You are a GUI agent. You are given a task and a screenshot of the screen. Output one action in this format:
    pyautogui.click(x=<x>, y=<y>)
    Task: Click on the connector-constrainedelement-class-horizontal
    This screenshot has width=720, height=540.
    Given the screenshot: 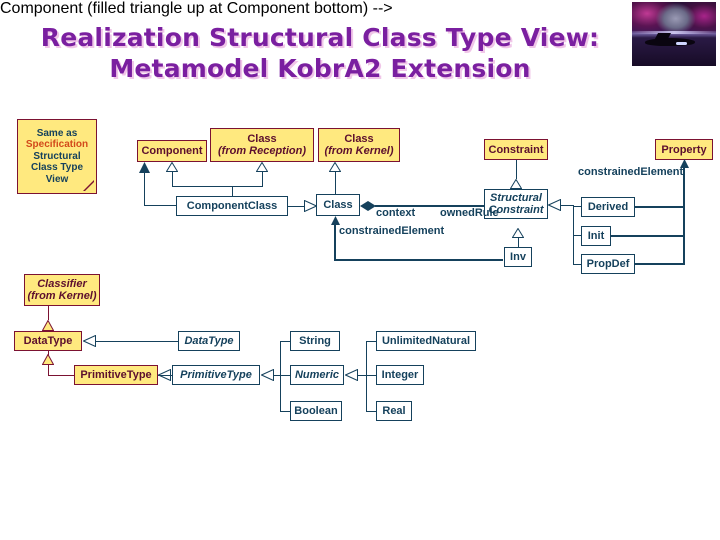 What is the action you would take?
    pyautogui.click(x=418, y=260)
    